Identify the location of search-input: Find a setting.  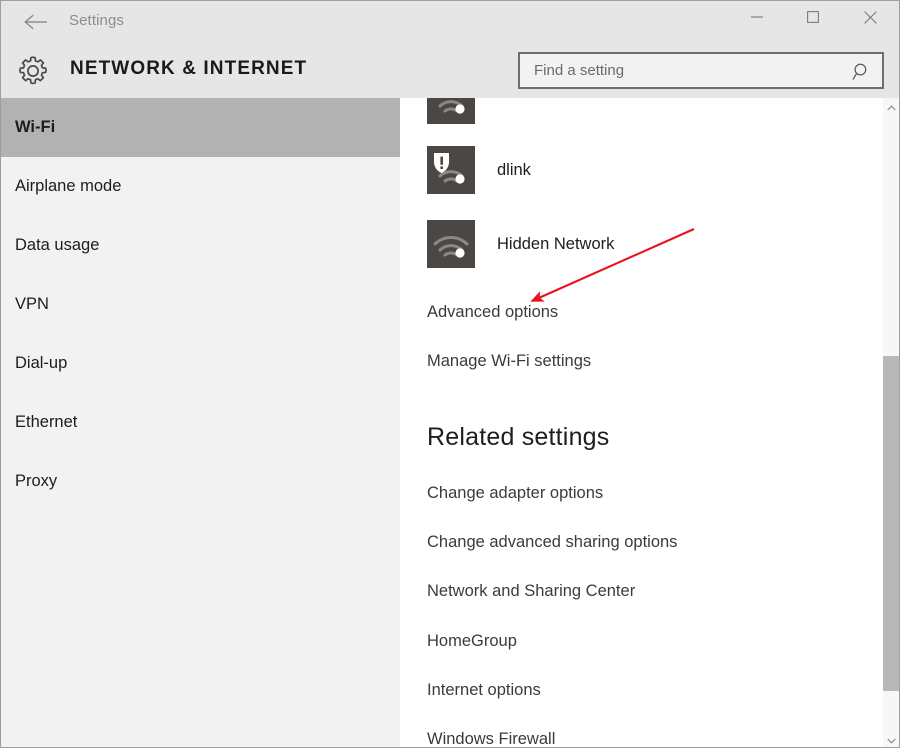
(701, 70).